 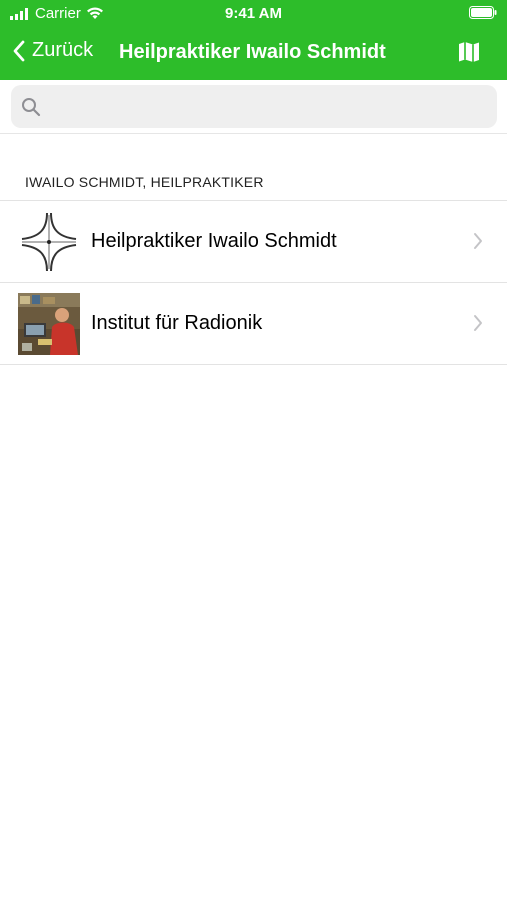 What do you see at coordinates (177, 323) in the screenshot?
I see `list-item-label: Institut für Radionik` at bounding box center [177, 323].